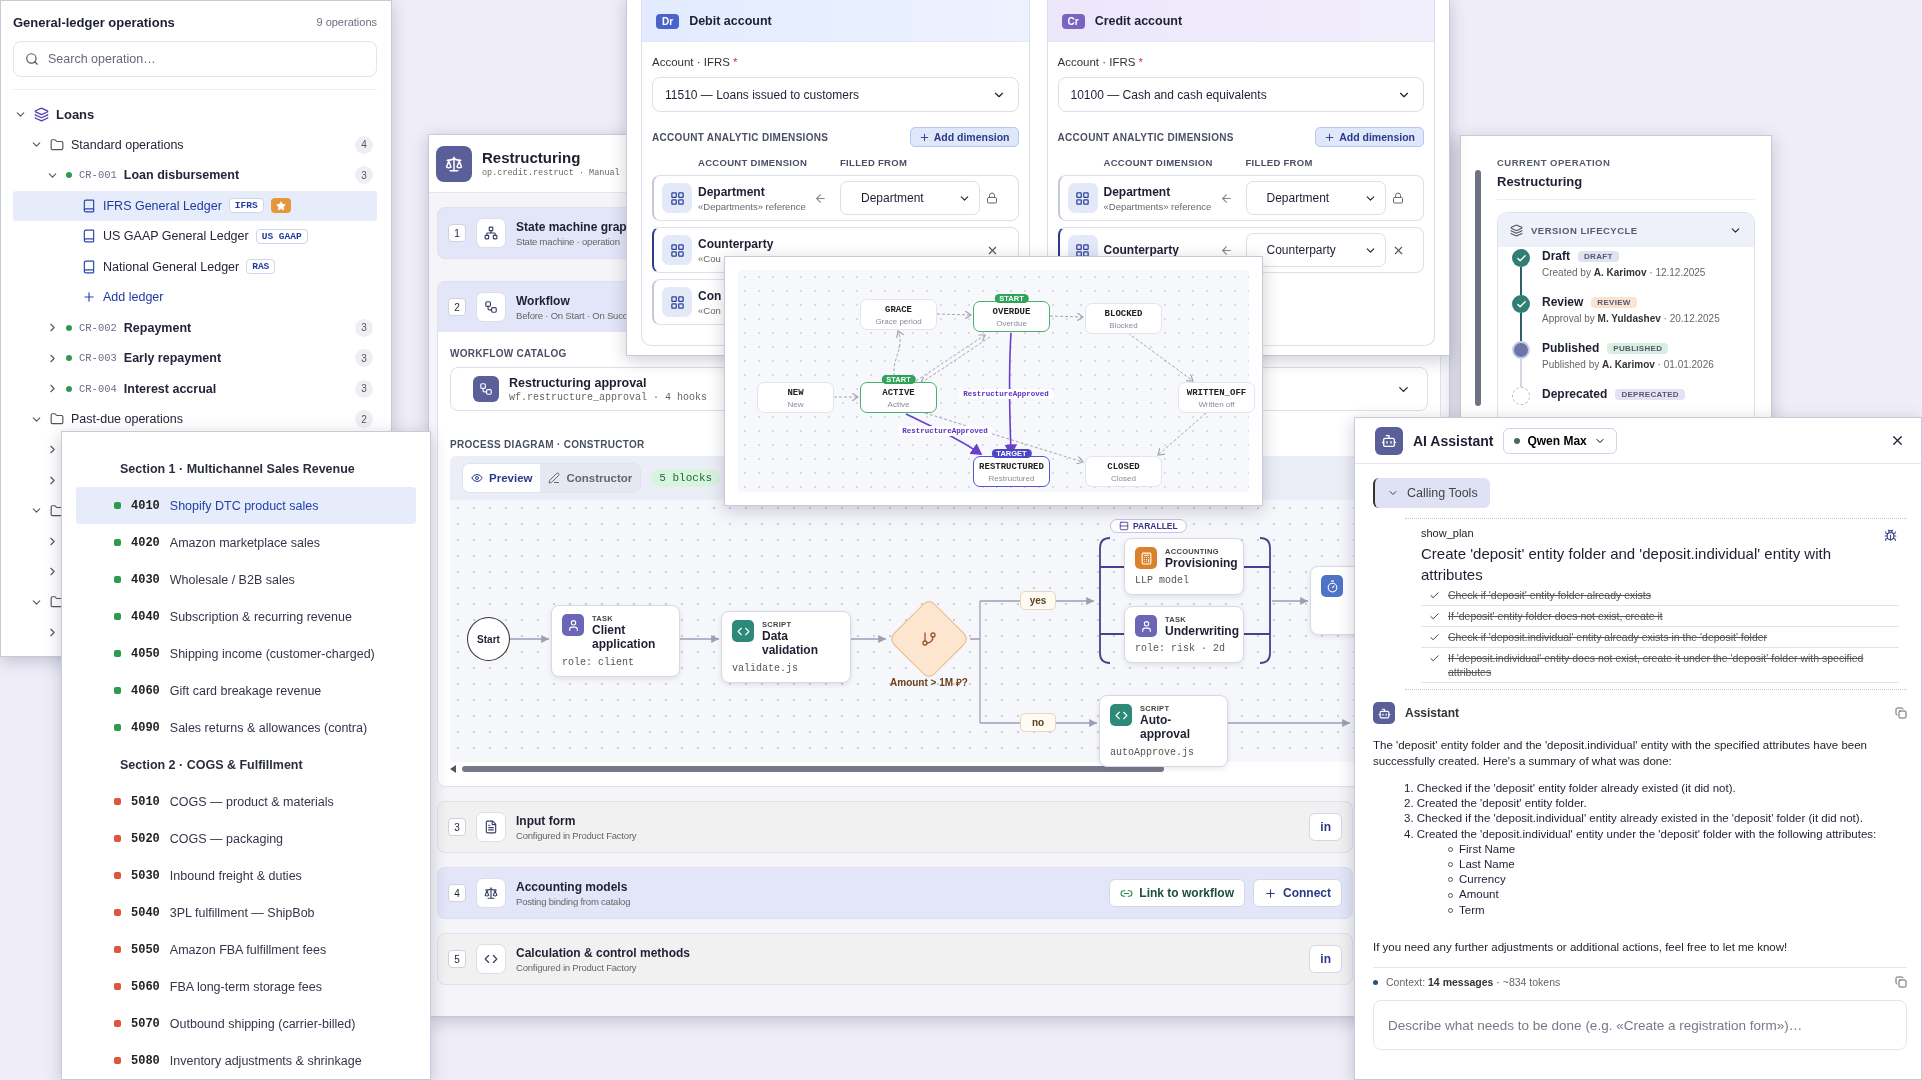 Image resolution: width=1922 pixels, height=1080 pixels. Describe the element at coordinates (1581, 947) in the screenshot. I see `message-text: If you need any further adjustments or additional actions, feel free to let me know!` at that location.